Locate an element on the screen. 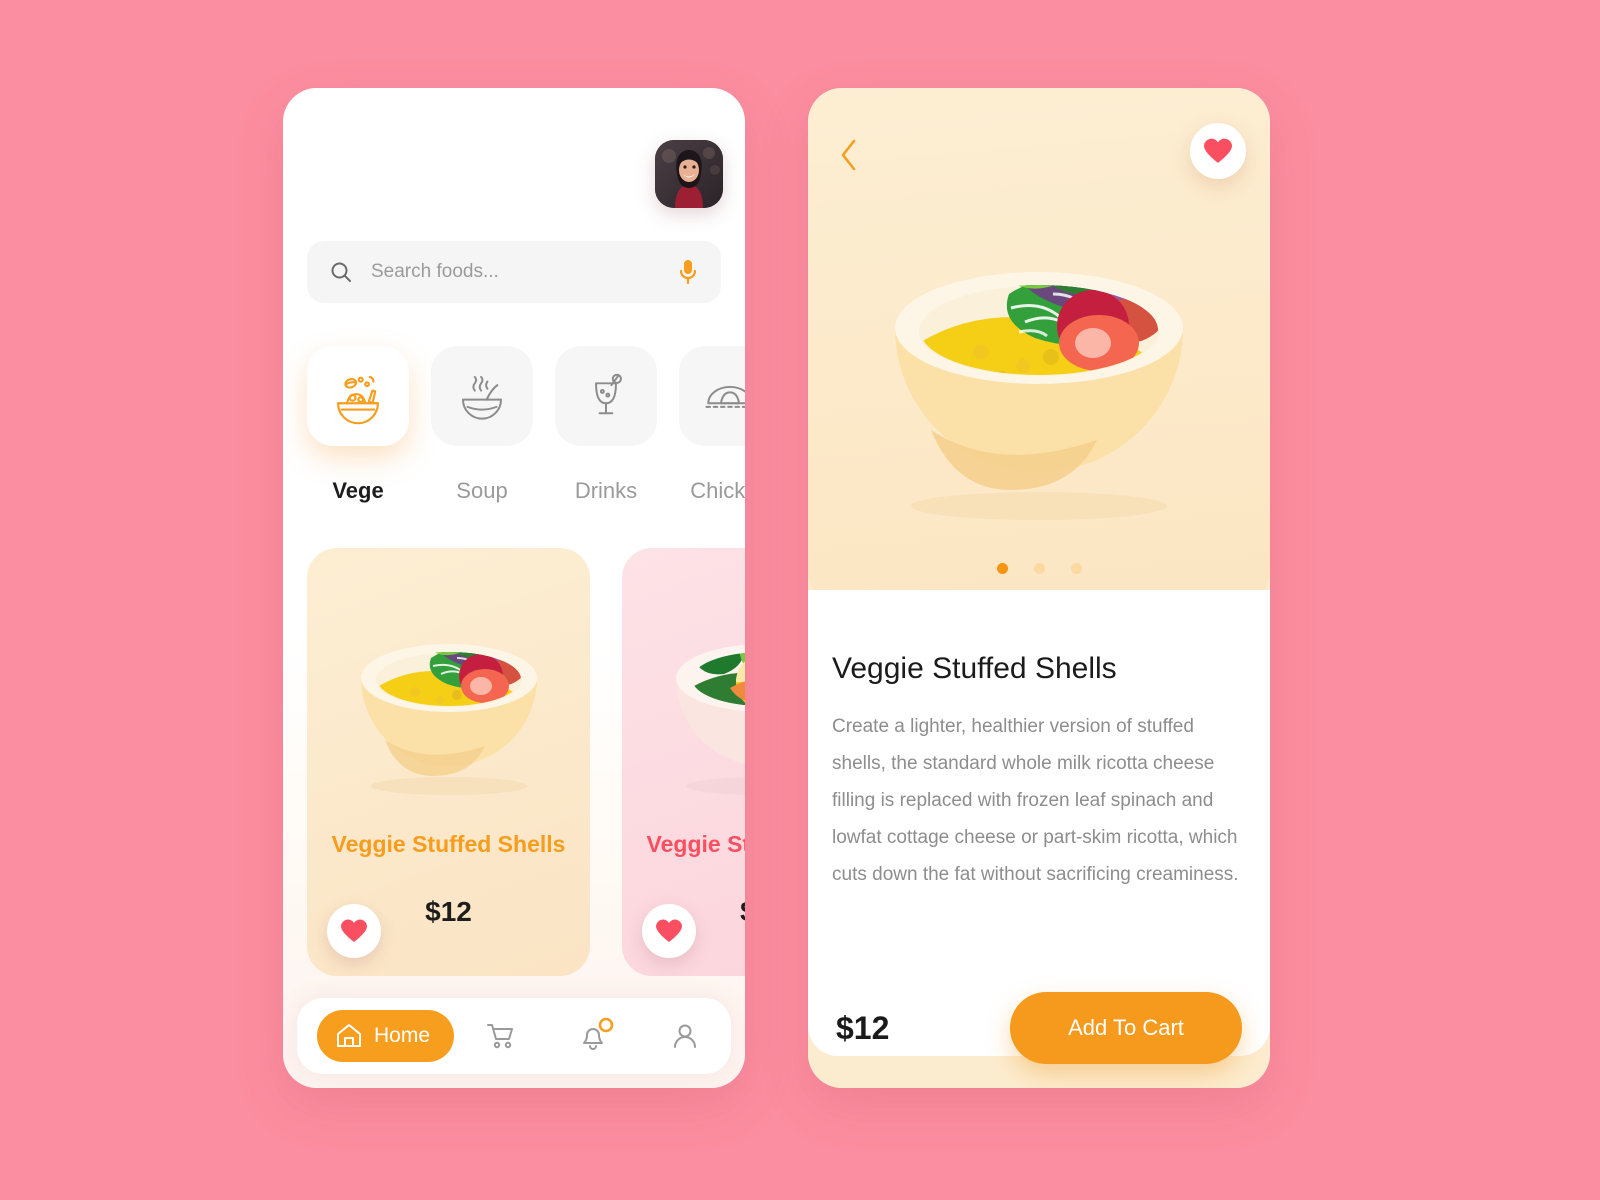 The width and height of the screenshot is (1600, 1200). chevron-left-icon is located at coordinates (848, 155).